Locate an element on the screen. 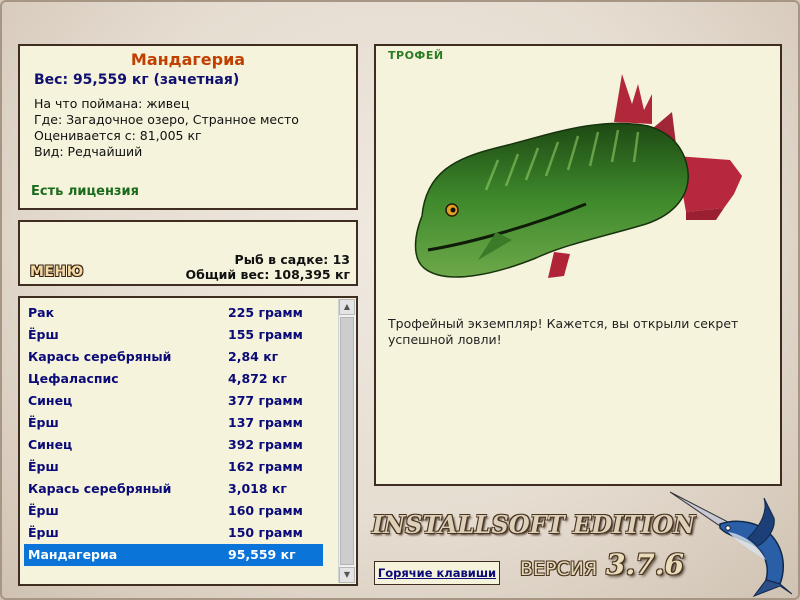 The height and width of the screenshot is (600, 800). edition-title: INSTALLSOFT EDITION is located at coordinates (534, 524).